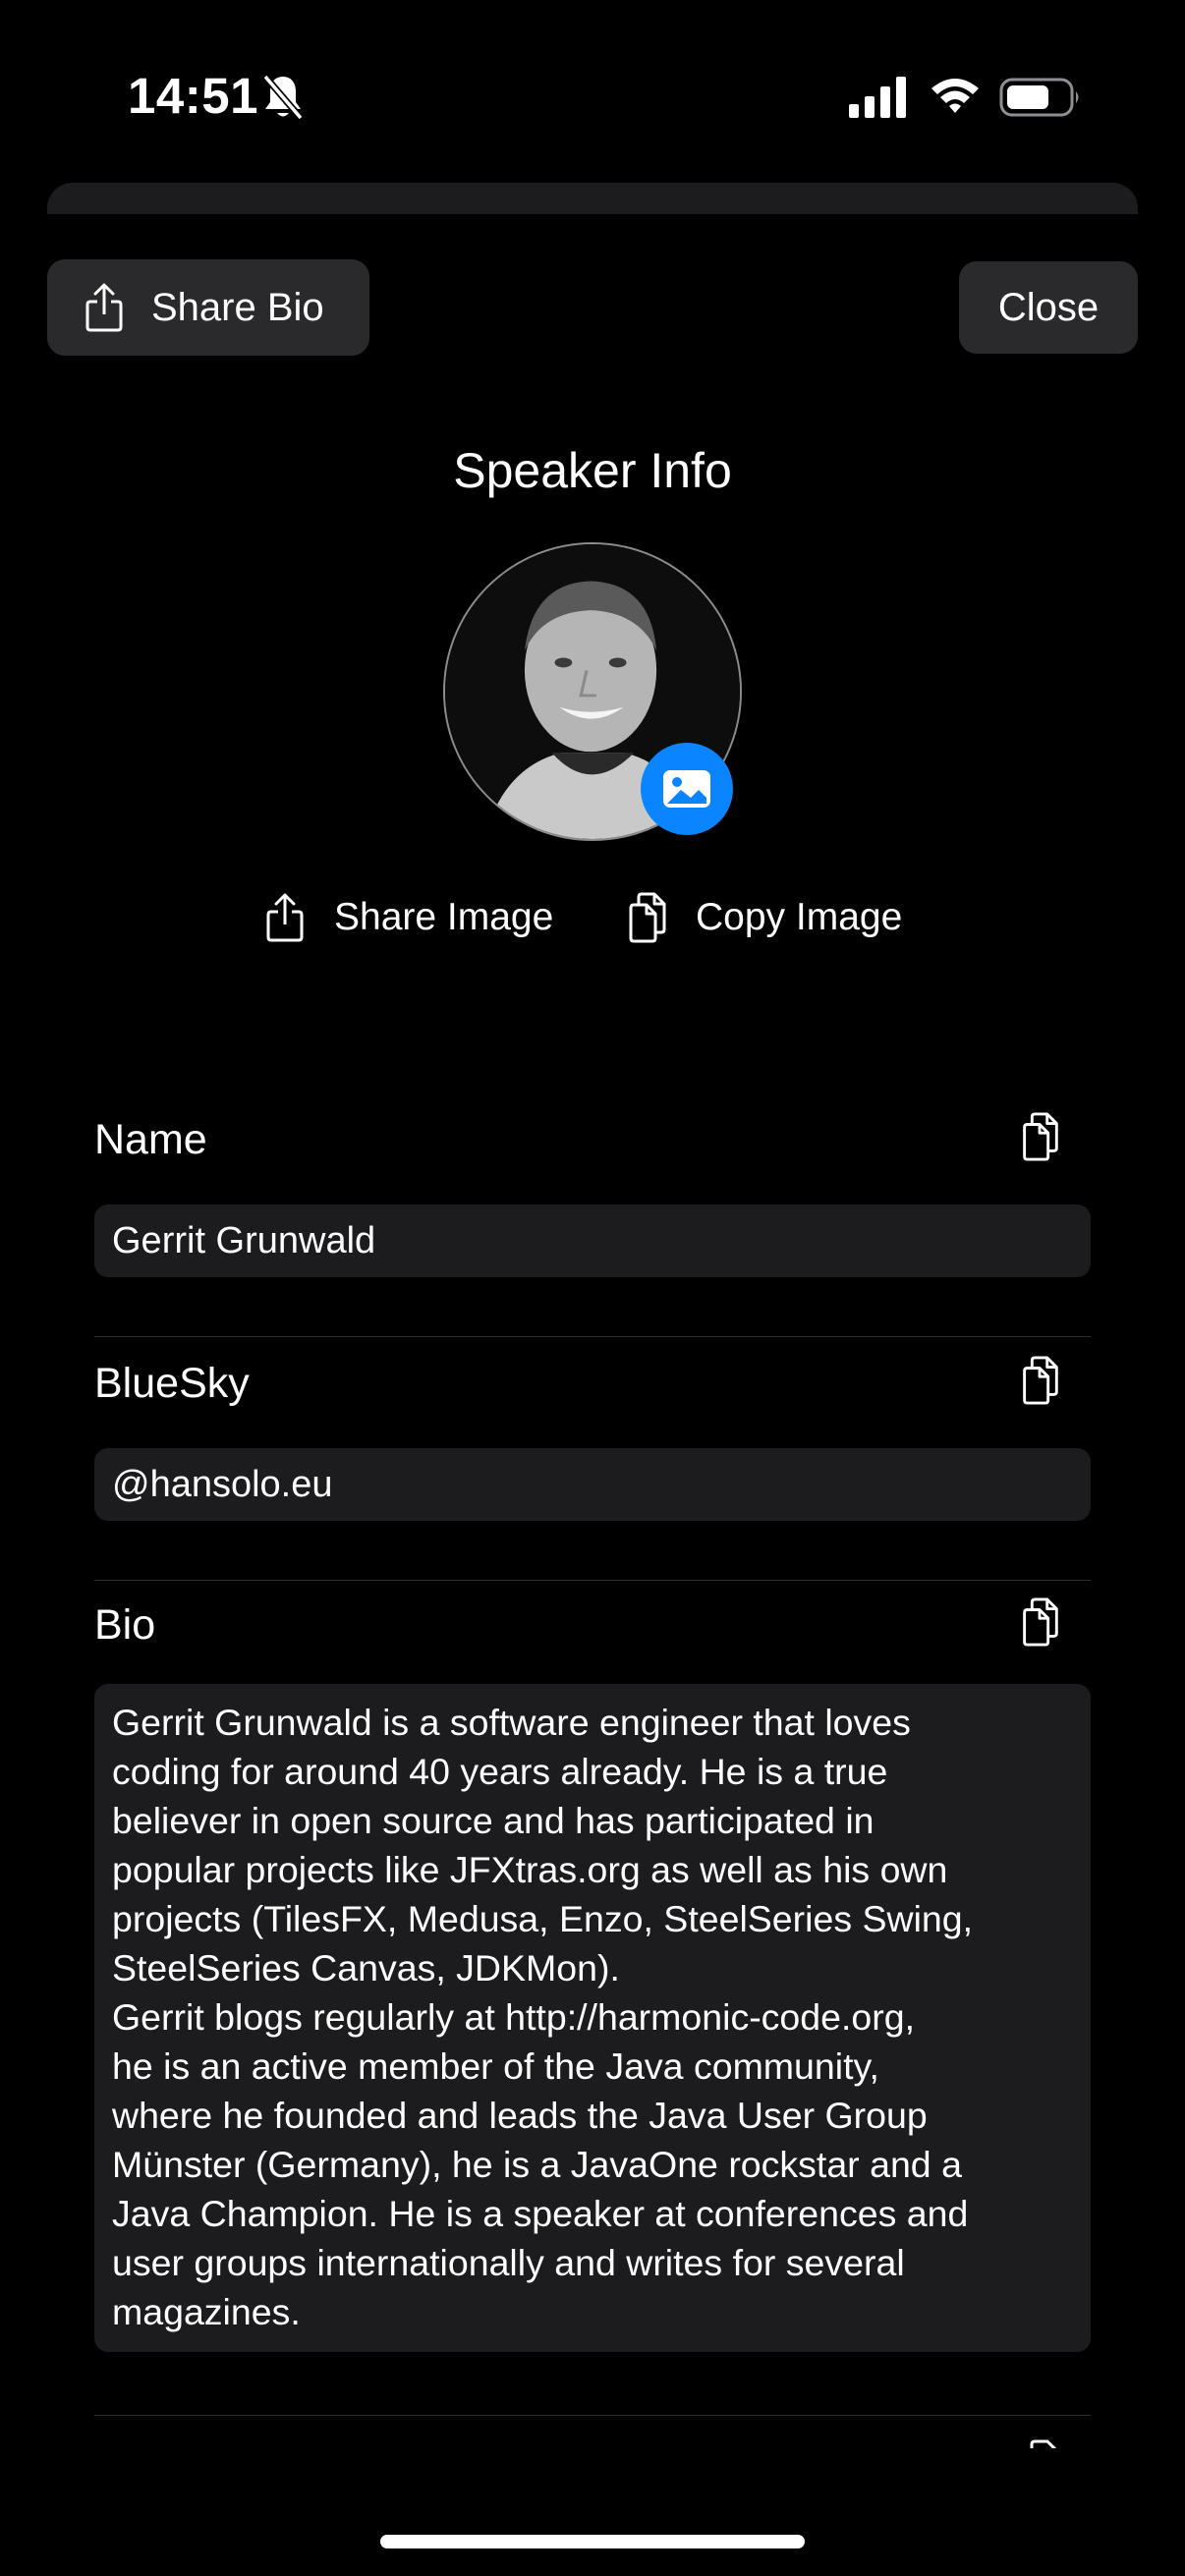  Describe the element at coordinates (800, 917) in the screenshot. I see `copy-image-label: Copy Image` at that location.